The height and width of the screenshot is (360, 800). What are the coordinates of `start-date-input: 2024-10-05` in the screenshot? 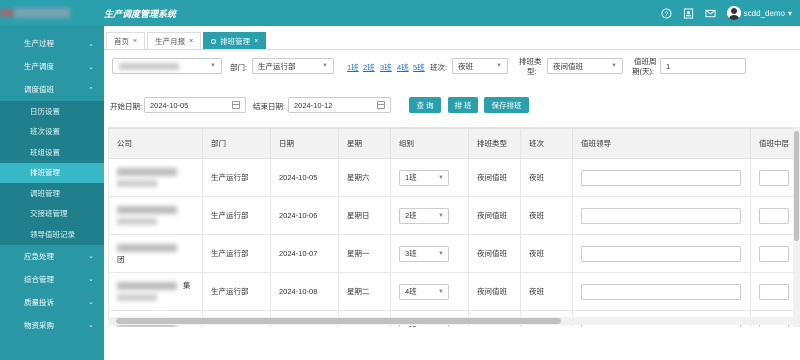 It's located at (195, 105).